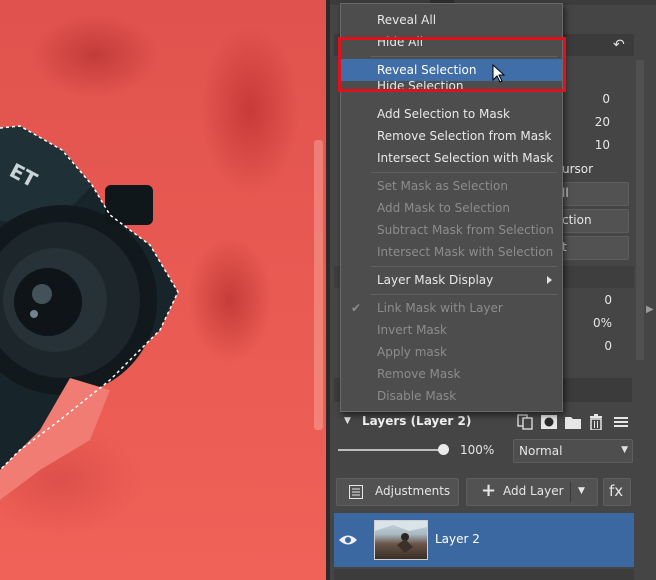 The width and height of the screenshot is (656, 580). Describe the element at coordinates (597, 346) in the screenshot. I see `value-6: 0` at that location.